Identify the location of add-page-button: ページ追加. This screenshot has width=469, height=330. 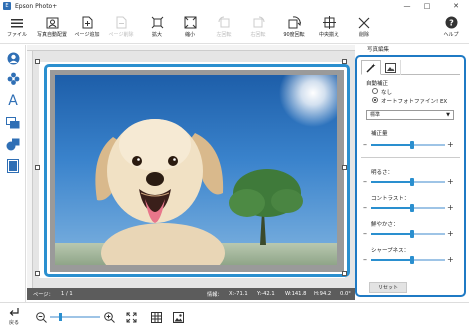
(87, 28).